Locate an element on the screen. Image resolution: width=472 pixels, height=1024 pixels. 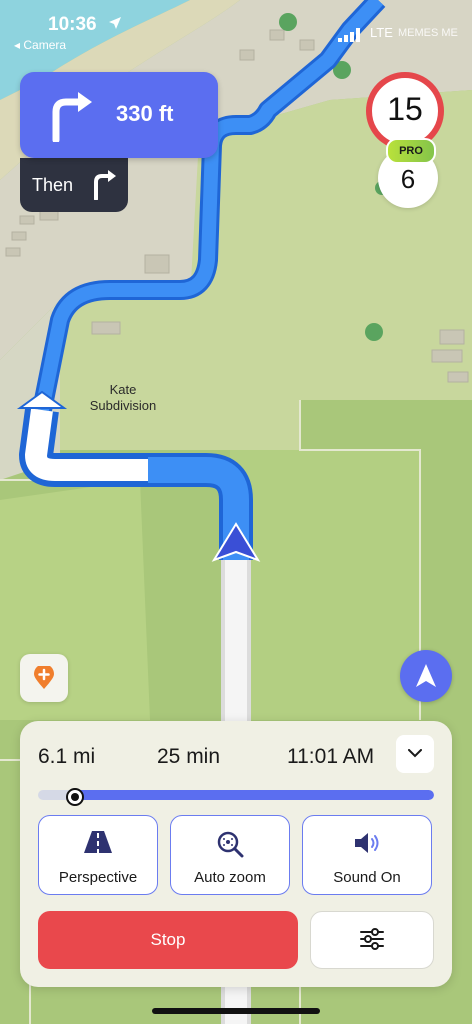
auto-zoom-icon is located at coordinates (230, 844).